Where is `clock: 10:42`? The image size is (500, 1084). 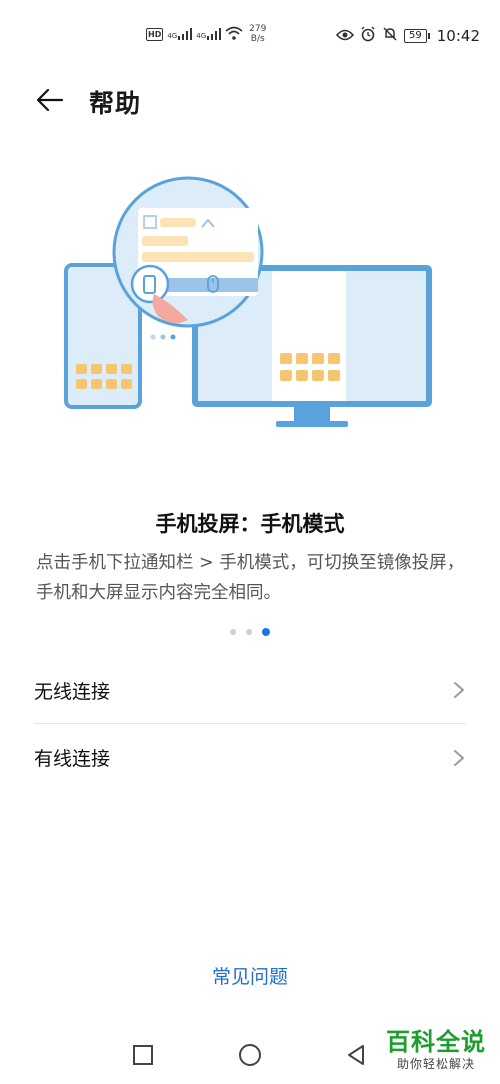 clock: 10:42 is located at coordinates (458, 36).